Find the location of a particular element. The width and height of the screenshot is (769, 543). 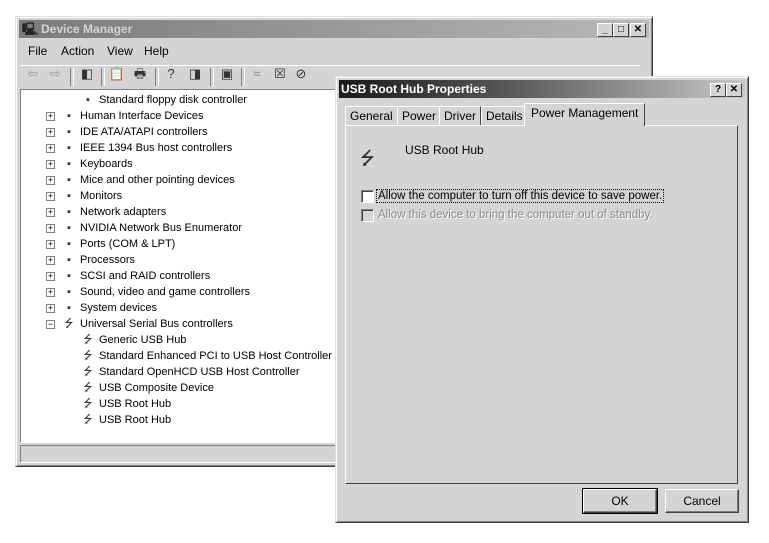

ok-button: OK is located at coordinates (620, 501).